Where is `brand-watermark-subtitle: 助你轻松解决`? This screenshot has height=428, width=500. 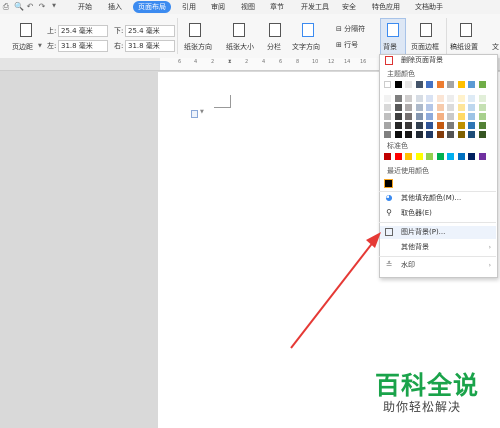
brand-watermark-subtitle: 助你轻松解决 is located at coordinates (422, 407).